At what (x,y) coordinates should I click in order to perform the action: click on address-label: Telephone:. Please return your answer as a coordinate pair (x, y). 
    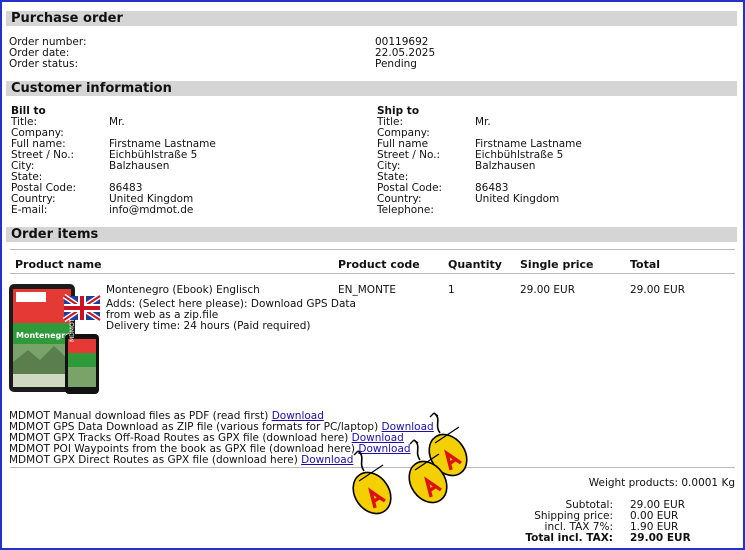
    Looking at the image, I should click on (405, 210).